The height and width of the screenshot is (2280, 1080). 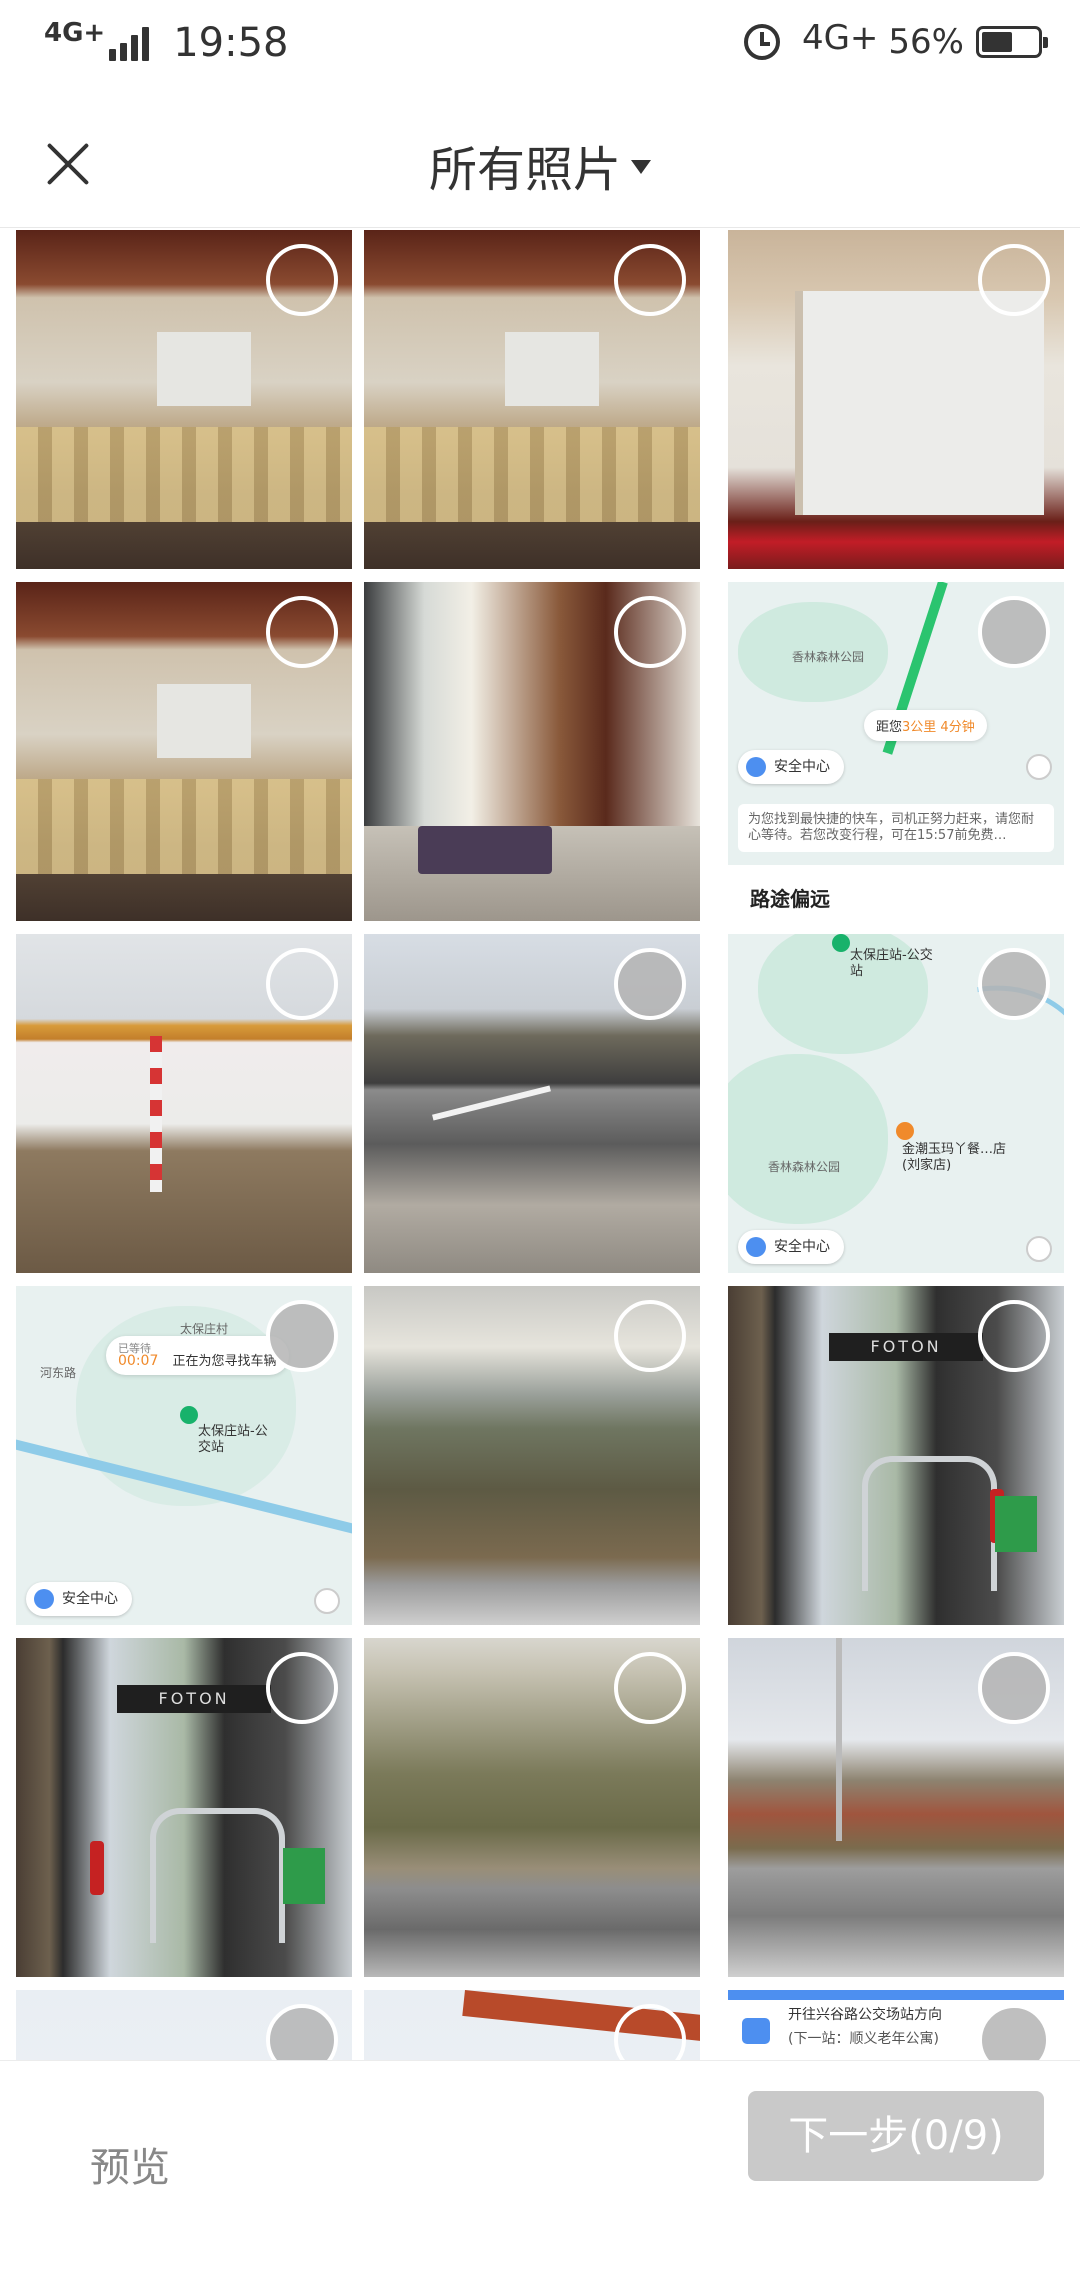 What do you see at coordinates (540, 48) in the screenshot?
I see `status-bar: 4G+ 19:58 4G+ 56%` at bounding box center [540, 48].